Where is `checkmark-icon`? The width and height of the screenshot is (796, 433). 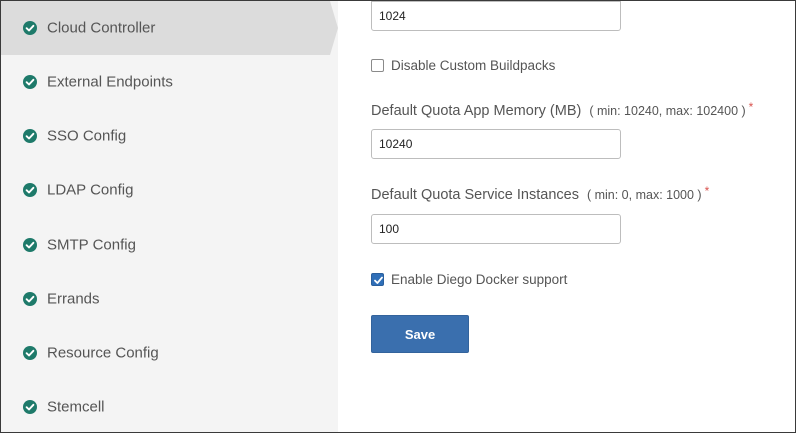
checkmark-icon is located at coordinates (378, 280).